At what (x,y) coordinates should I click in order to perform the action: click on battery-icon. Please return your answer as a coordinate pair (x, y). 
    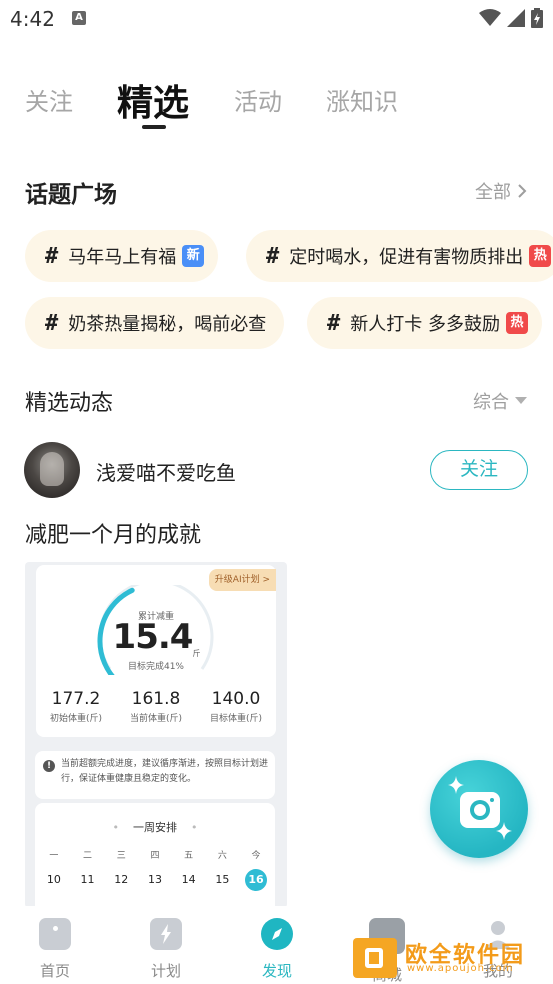
    Looking at the image, I should click on (537, 18).